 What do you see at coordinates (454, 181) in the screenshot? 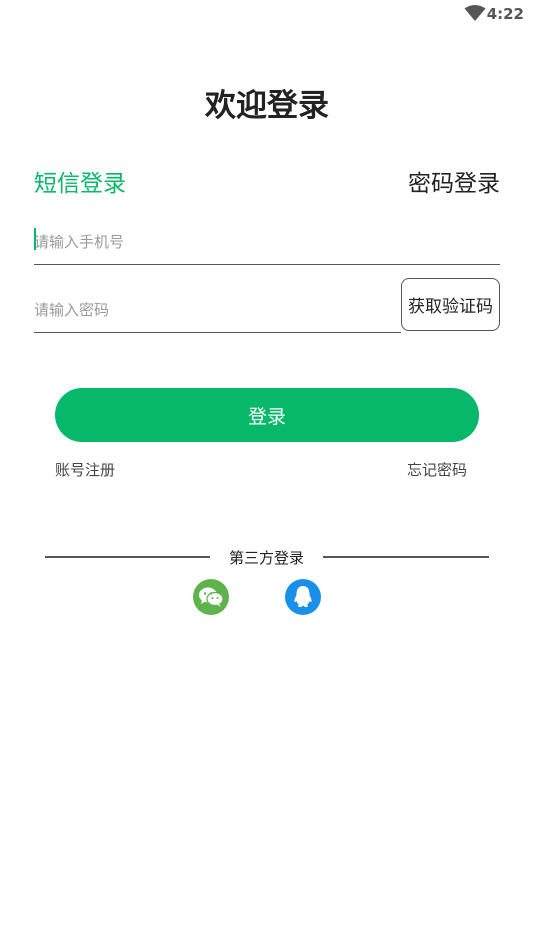
I see `tab-password-login: 密码登录` at bounding box center [454, 181].